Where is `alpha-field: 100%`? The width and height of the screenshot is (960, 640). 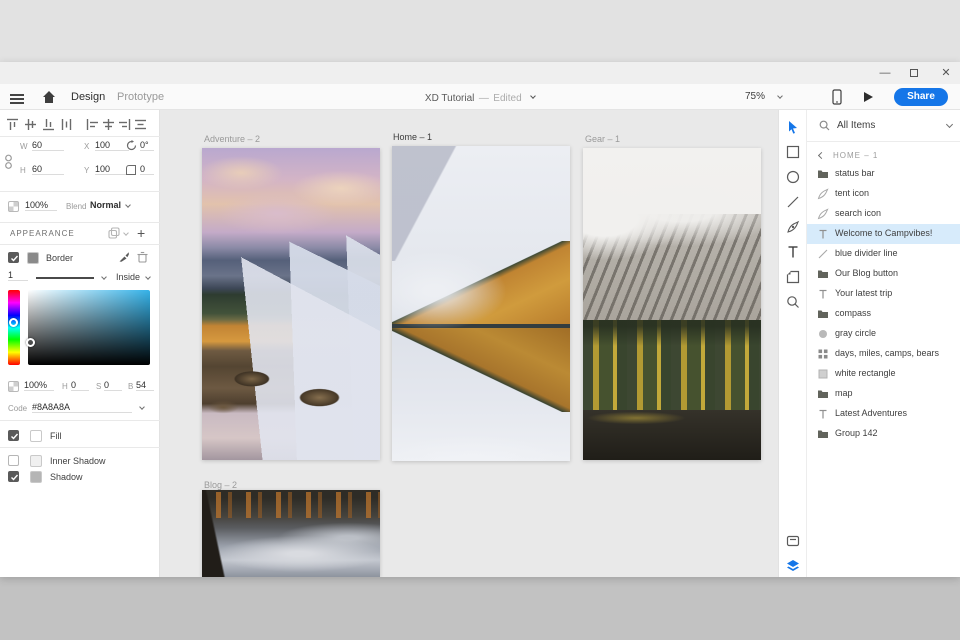 alpha-field: 100% is located at coordinates (39, 385).